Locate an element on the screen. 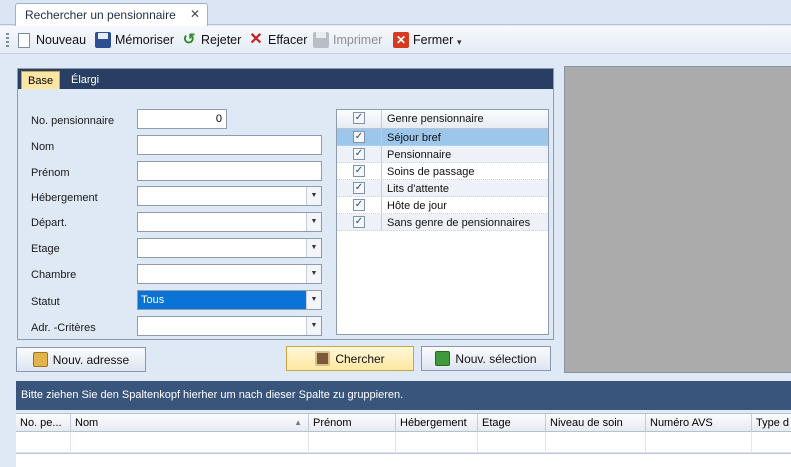 This screenshot has width=791, height=467. new-button: Nouveau is located at coordinates (51, 40).